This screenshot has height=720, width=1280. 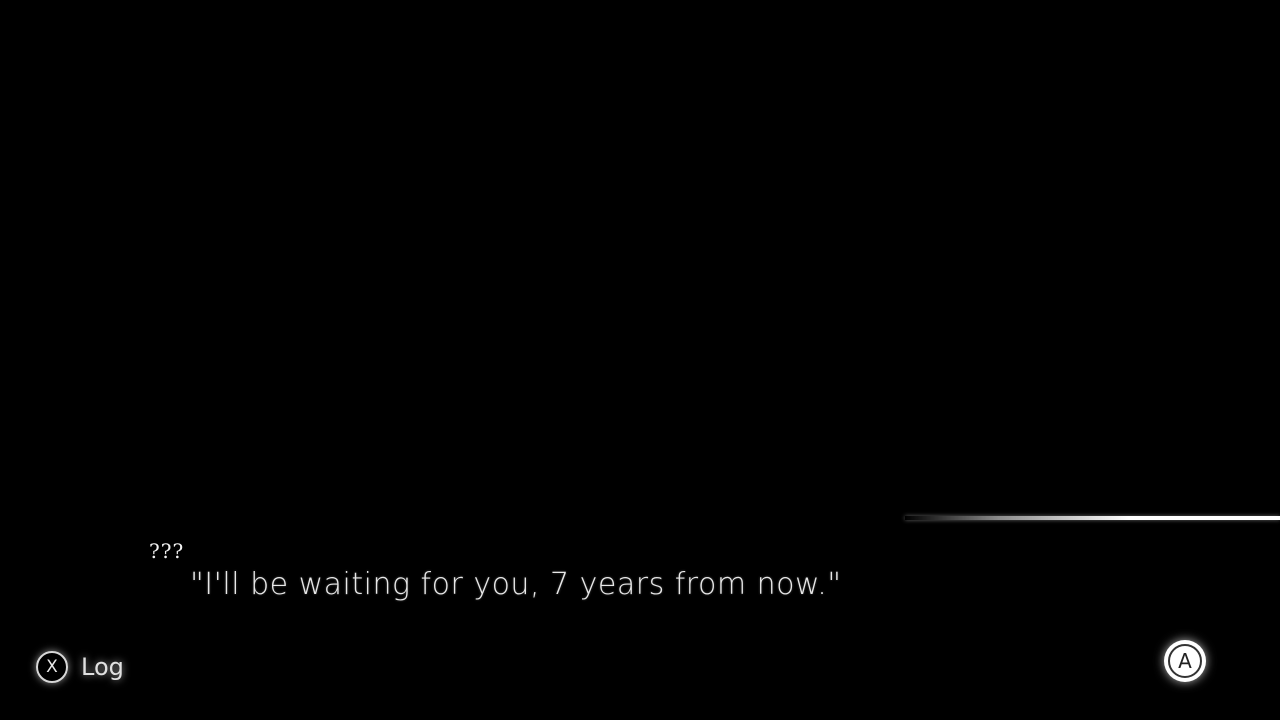 I want to click on advance-button: A, so click(x=1185, y=661).